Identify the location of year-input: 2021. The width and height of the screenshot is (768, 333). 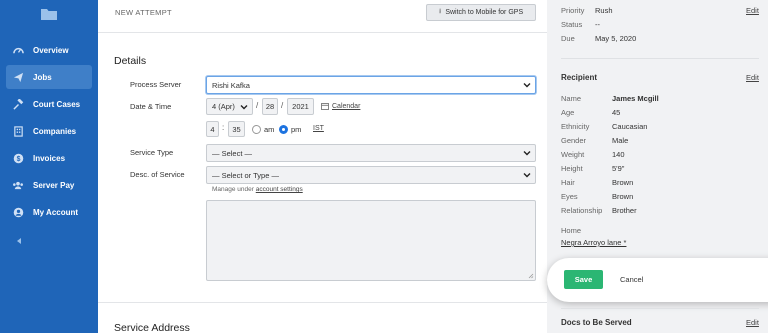
(300, 106).